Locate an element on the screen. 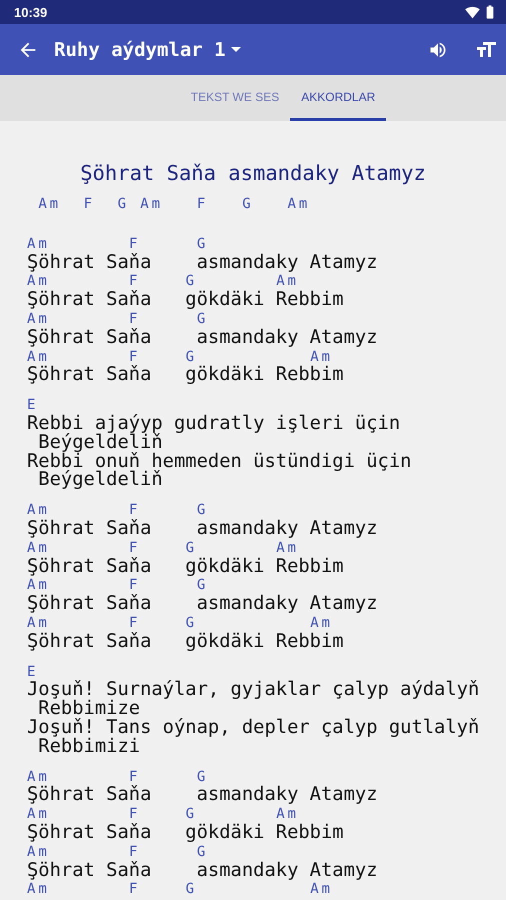 Image resolution: width=506 pixels, height=900 pixels. tab: AKKORDLAR is located at coordinates (338, 98).